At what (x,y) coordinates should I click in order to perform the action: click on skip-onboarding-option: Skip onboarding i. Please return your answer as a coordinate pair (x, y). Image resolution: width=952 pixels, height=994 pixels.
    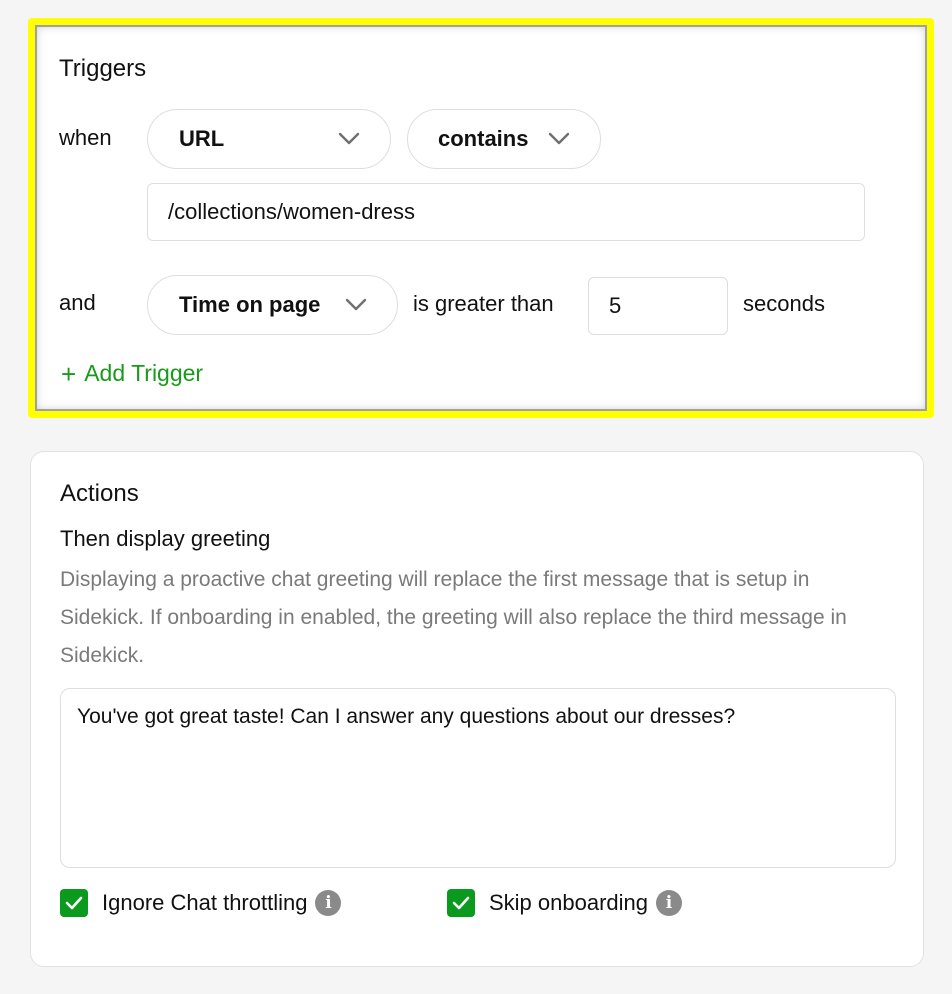
    Looking at the image, I should click on (565, 903).